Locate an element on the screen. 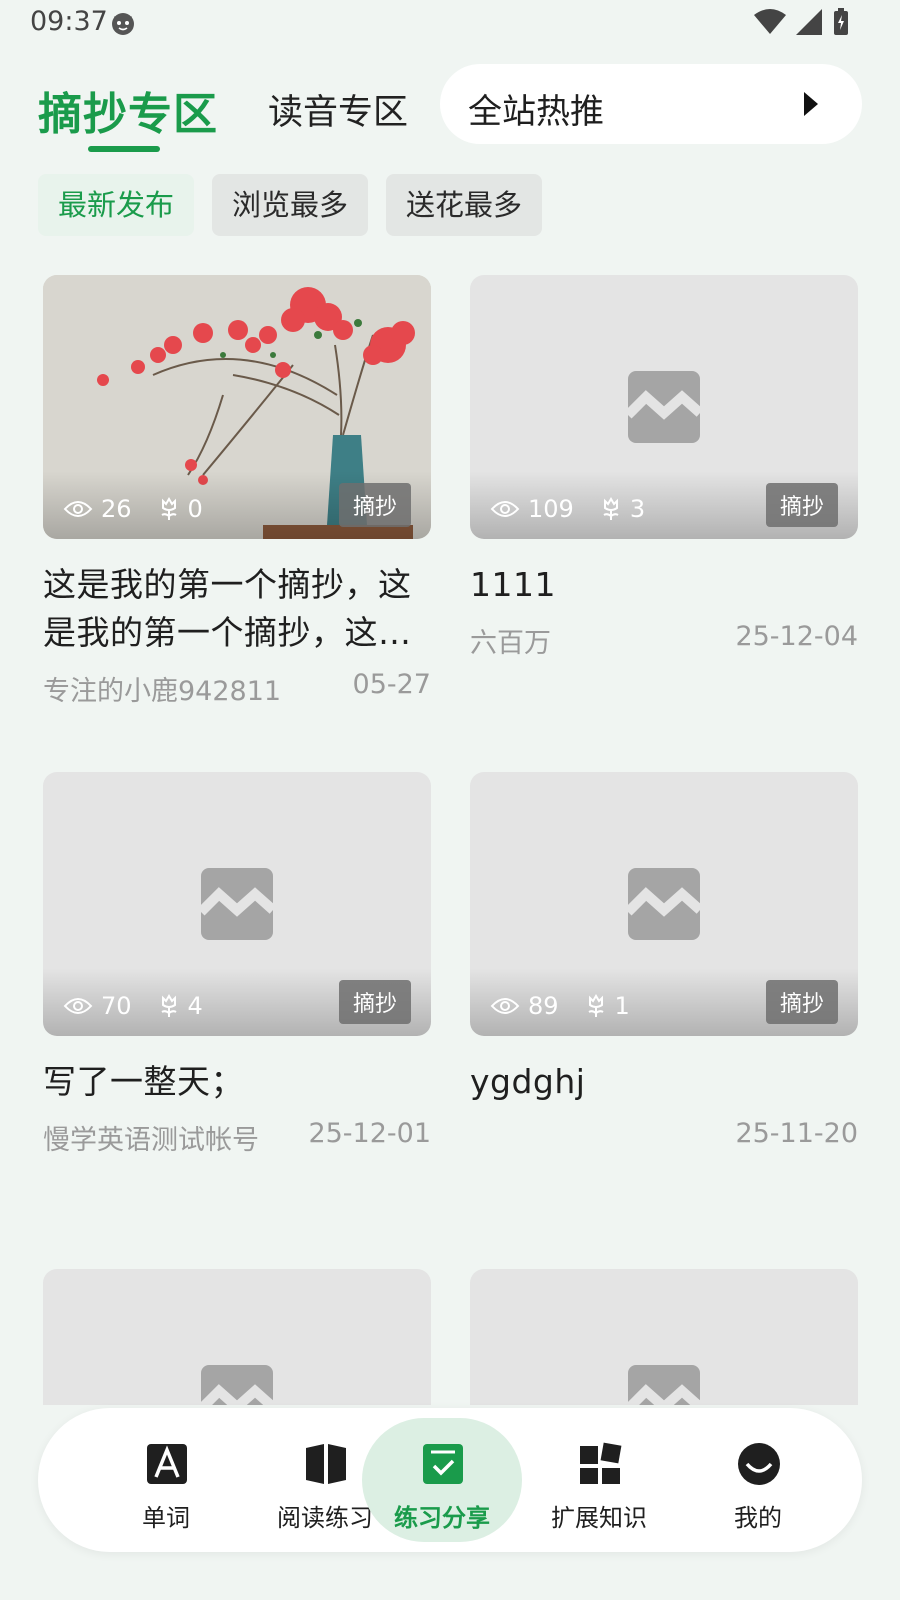 Image resolution: width=900 pixels, height=1600 pixels. status-time: 09:37 is located at coordinates (69, 21).